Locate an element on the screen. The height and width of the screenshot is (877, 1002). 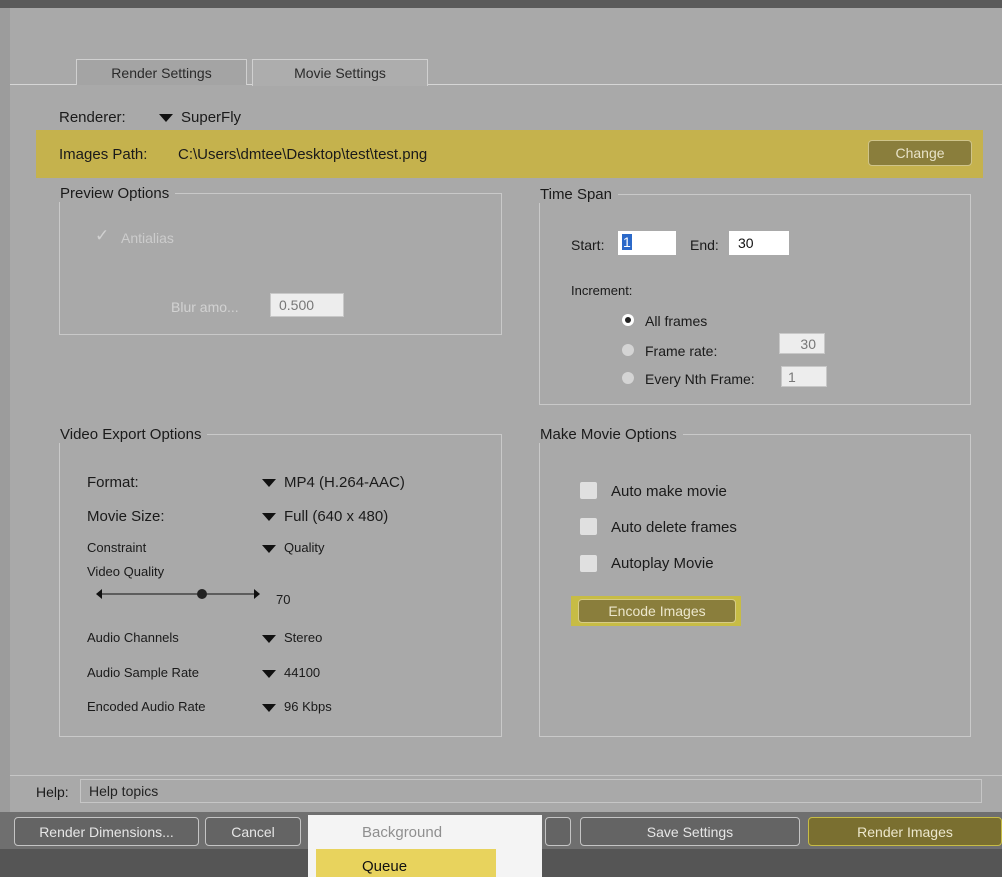
every-nth-frame-label: Every Nth Frame: is located at coordinates (700, 379).